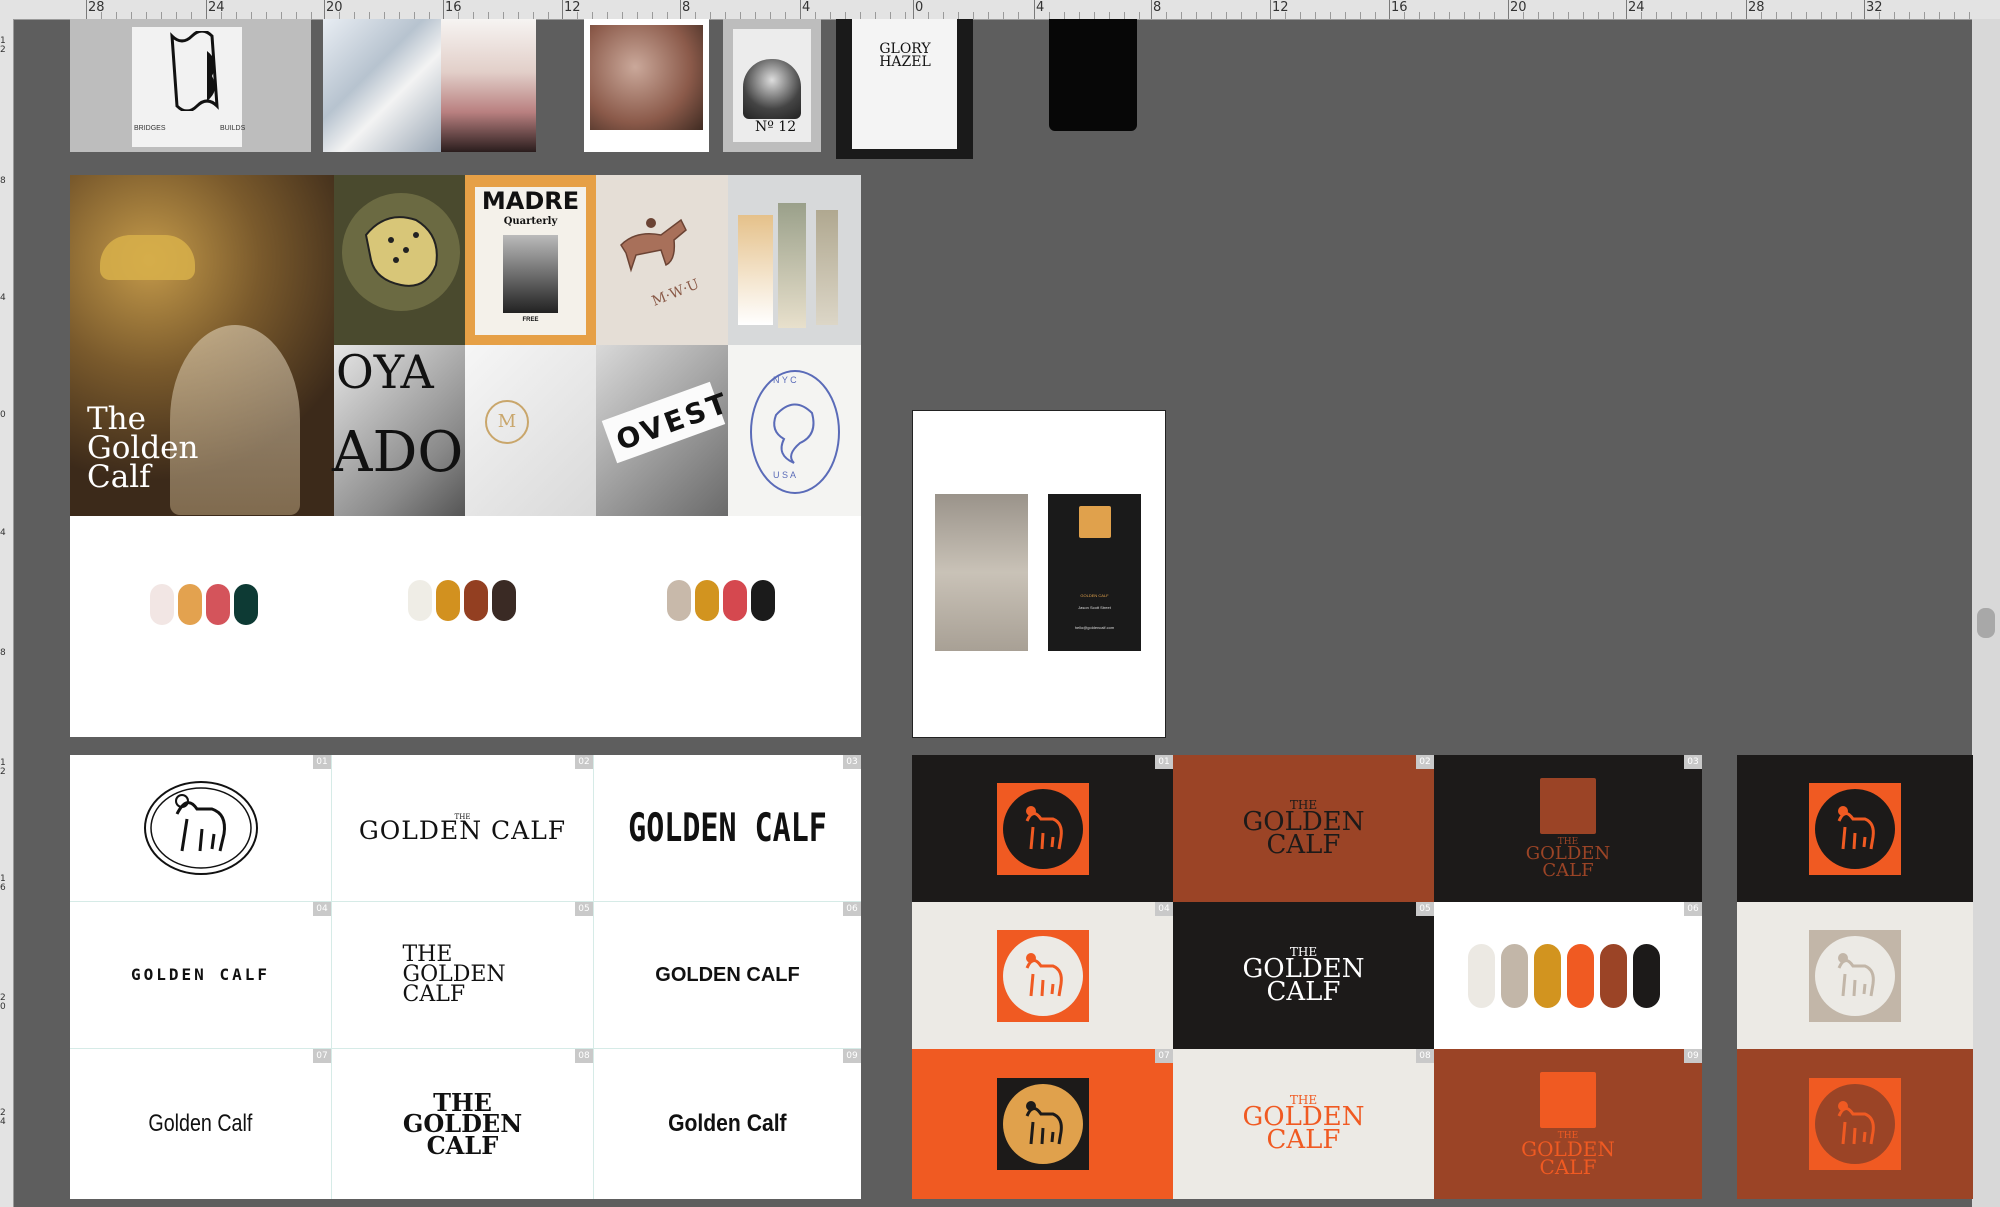  Describe the element at coordinates (1164, 762) in the screenshot. I see `cell-number: 01` at that location.